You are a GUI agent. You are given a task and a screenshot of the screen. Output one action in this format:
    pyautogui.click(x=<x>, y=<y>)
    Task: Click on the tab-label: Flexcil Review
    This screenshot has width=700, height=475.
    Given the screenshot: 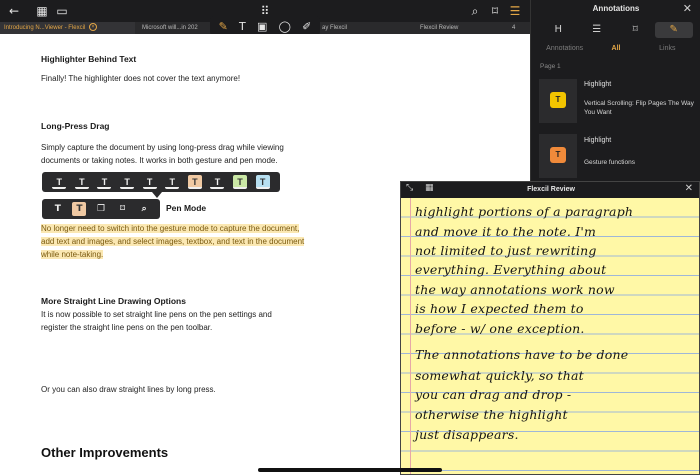 What is the action you would take?
    pyautogui.click(x=439, y=28)
    